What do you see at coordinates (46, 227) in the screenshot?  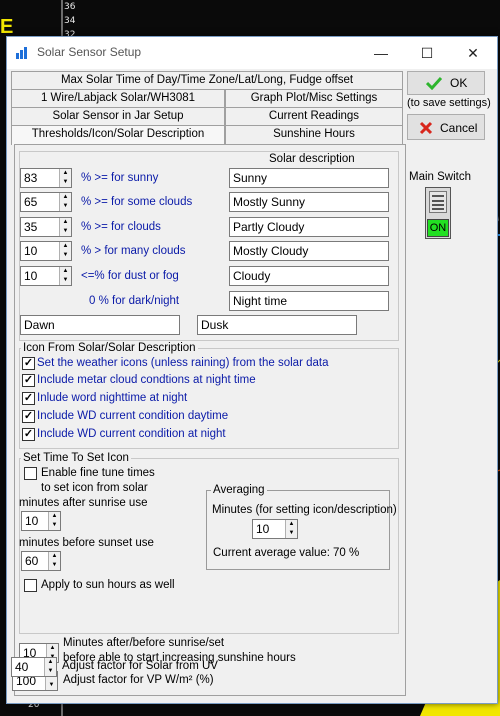 I see `threshold-clouds-spinner: 35 ▲ ▼` at bounding box center [46, 227].